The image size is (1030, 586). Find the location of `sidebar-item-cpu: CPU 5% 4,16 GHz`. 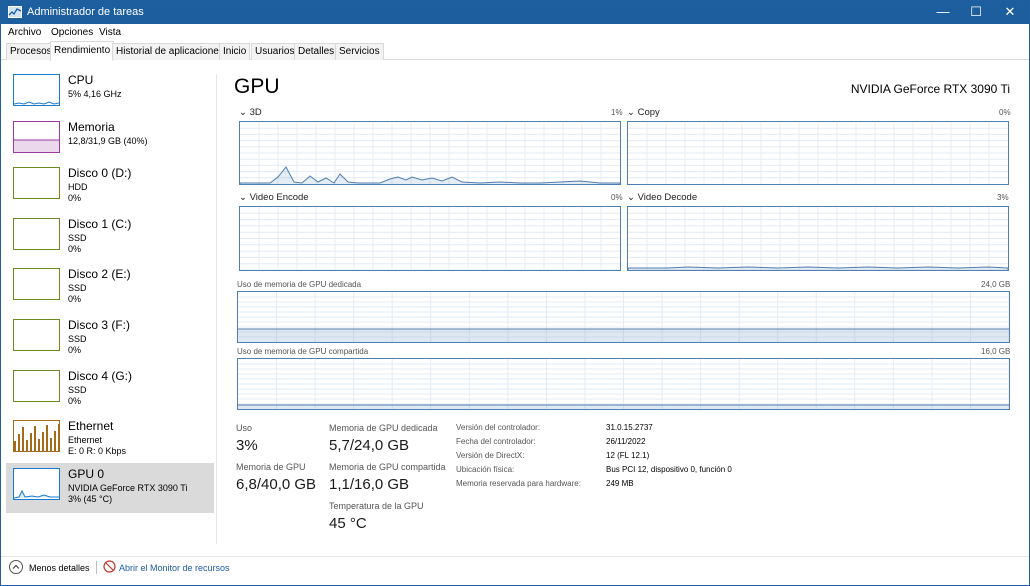

sidebar-item-cpu: CPU 5% 4,16 GHz is located at coordinates (110, 94).